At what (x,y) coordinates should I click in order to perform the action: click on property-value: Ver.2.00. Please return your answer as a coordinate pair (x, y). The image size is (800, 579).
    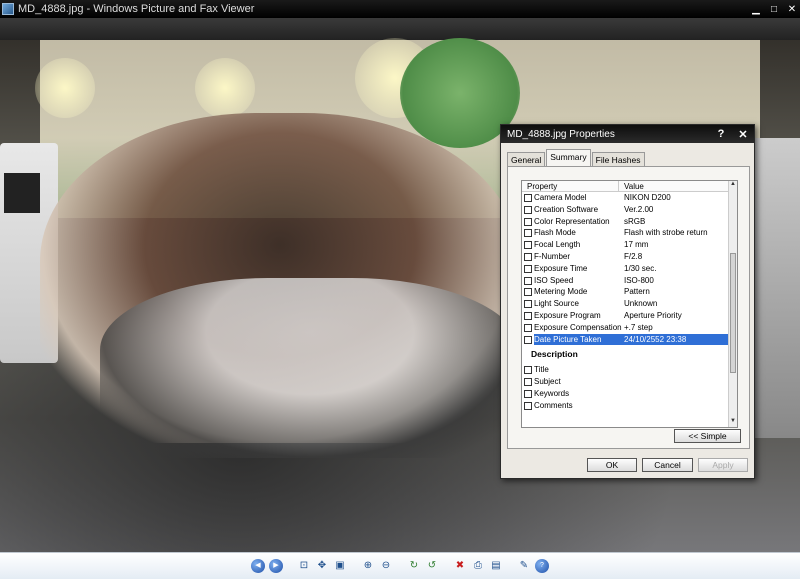
    Looking at the image, I should click on (639, 209).